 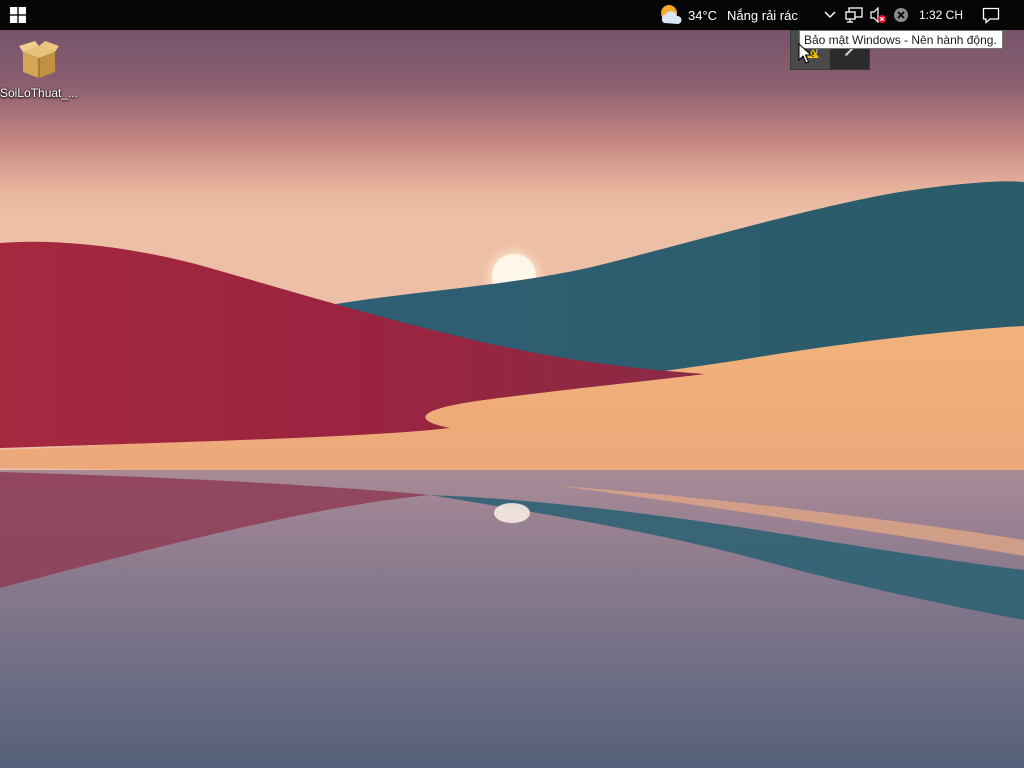 I want to click on action-center-button, so click(x=991, y=15).